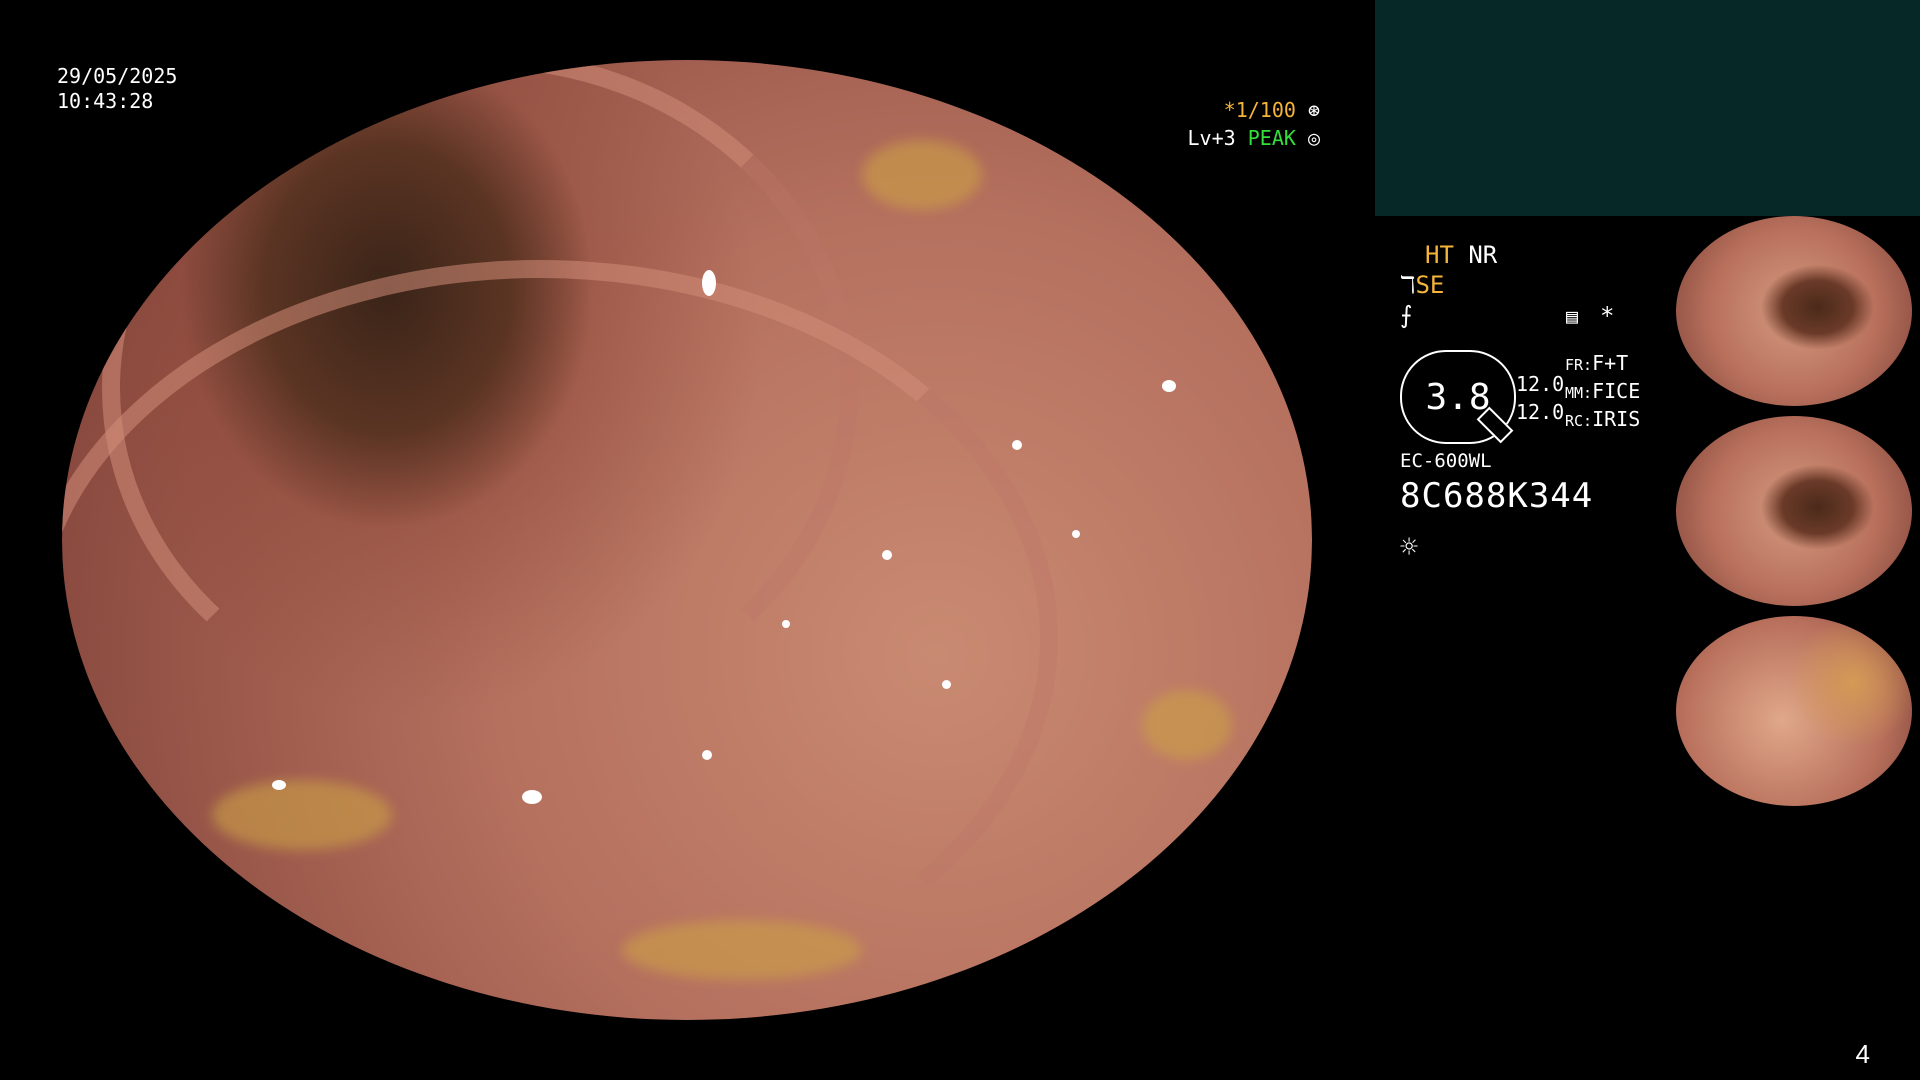 The height and width of the screenshot is (1080, 1920). Describe the element at coordinates (1446, 461) in the screenshot. I see `scope-model: EC-600WL` at that location.